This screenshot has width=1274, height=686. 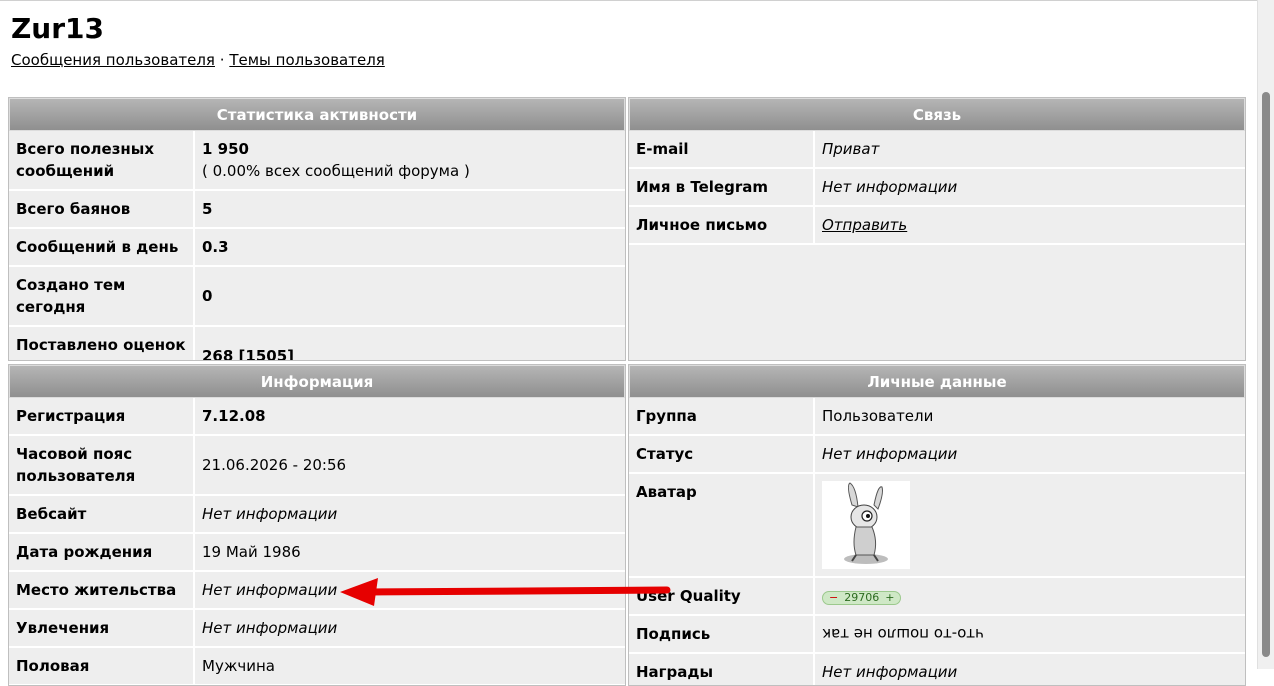 I want to click on row-value: Приват, so click(x=1029, y=150).